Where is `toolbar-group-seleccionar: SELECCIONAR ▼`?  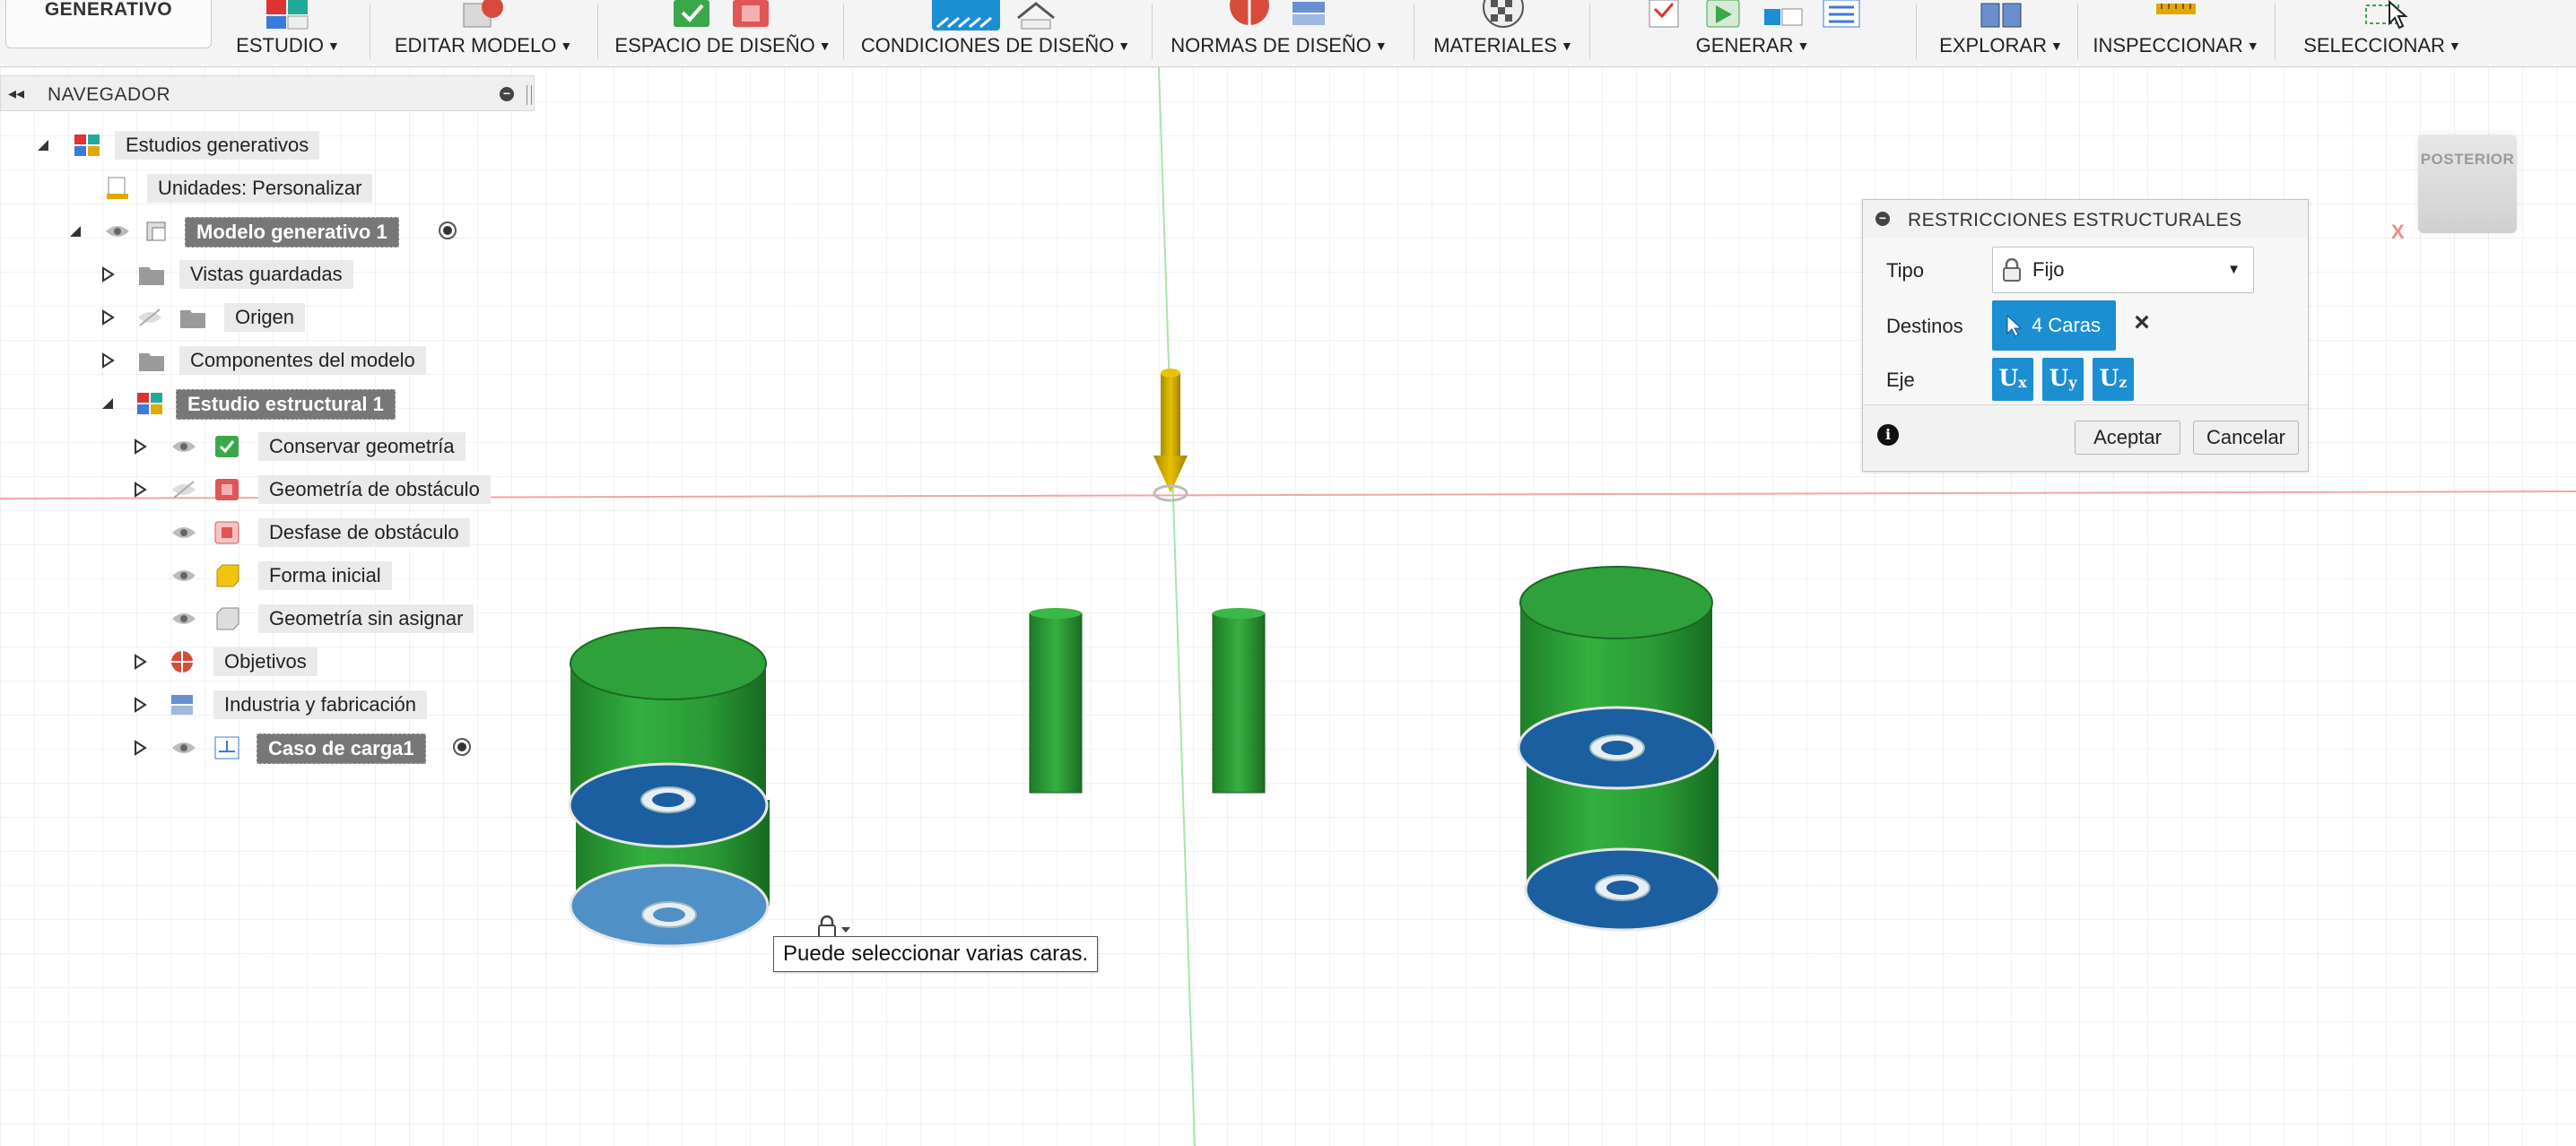 toolbar-group-seleccionar: SELECCIONAR ▼ is located at coordinates (2382, 33).